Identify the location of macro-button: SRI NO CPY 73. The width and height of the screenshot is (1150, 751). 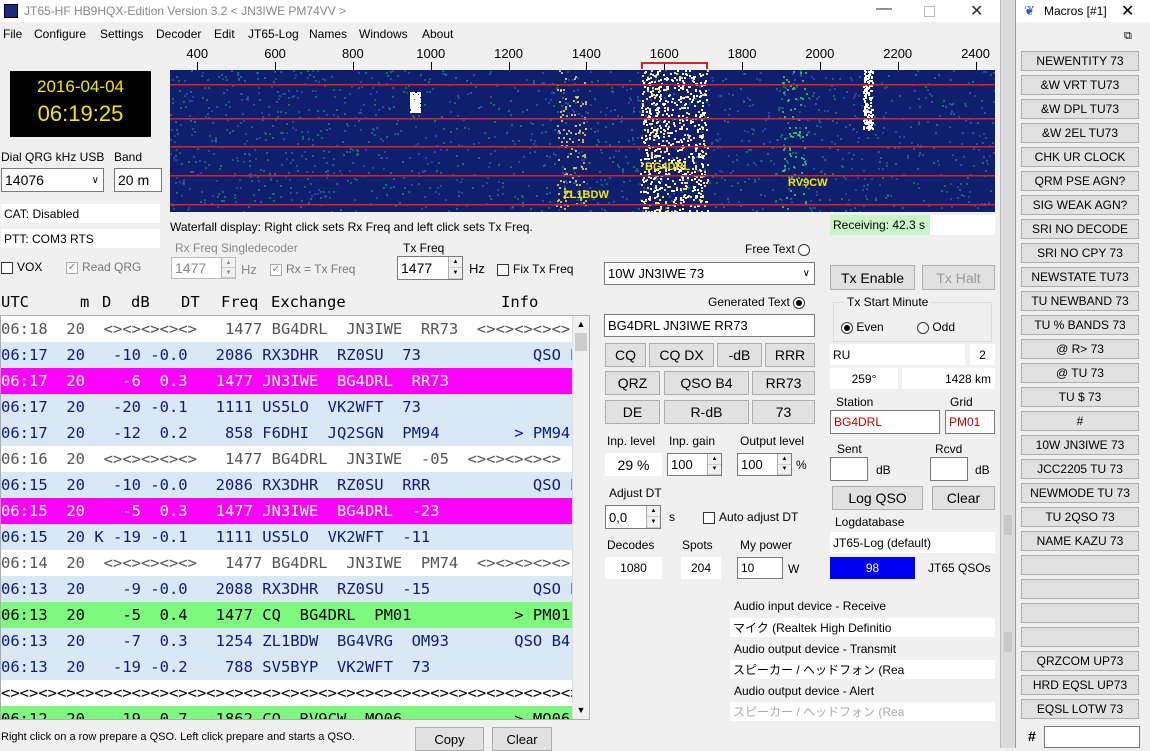
(1080, 253).